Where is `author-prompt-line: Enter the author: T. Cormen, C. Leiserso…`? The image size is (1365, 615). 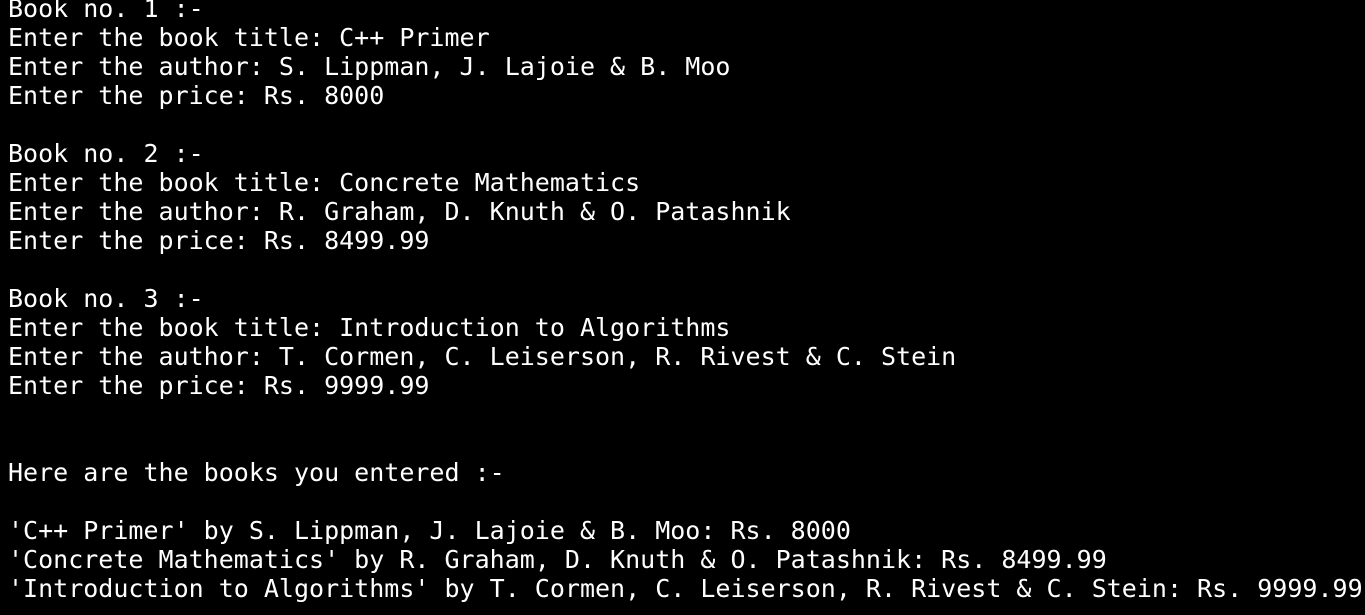
author-prompt-line: Enter the author: T. Cormen, C. Leiserso… is located at coordinates (482, 356).